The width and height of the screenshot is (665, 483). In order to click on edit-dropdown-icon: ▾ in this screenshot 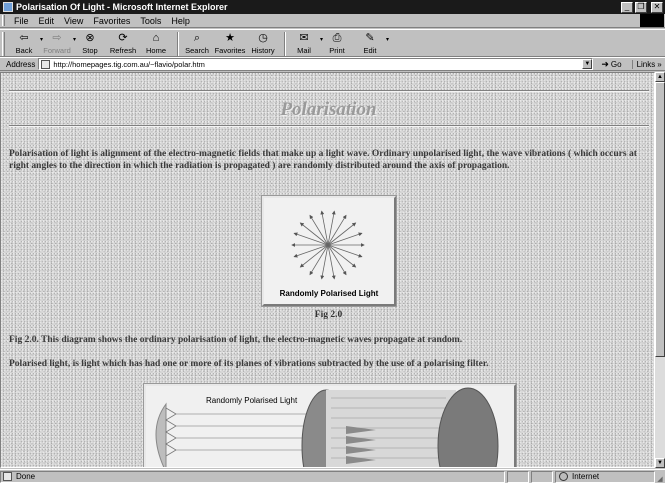, I will do `click(387, 39)`.